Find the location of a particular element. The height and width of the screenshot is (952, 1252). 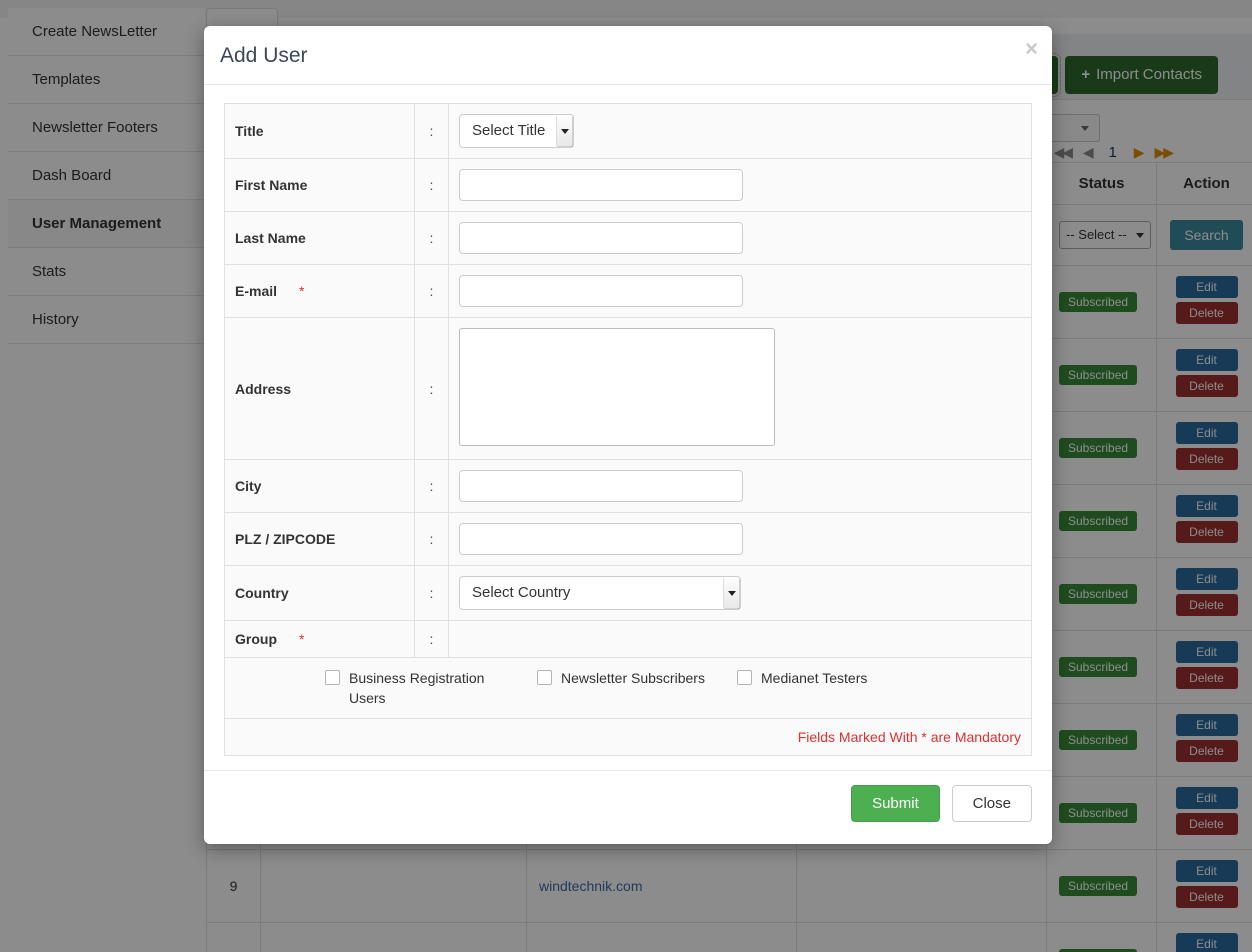

field-group-empty is located at coordinates (740, 639).